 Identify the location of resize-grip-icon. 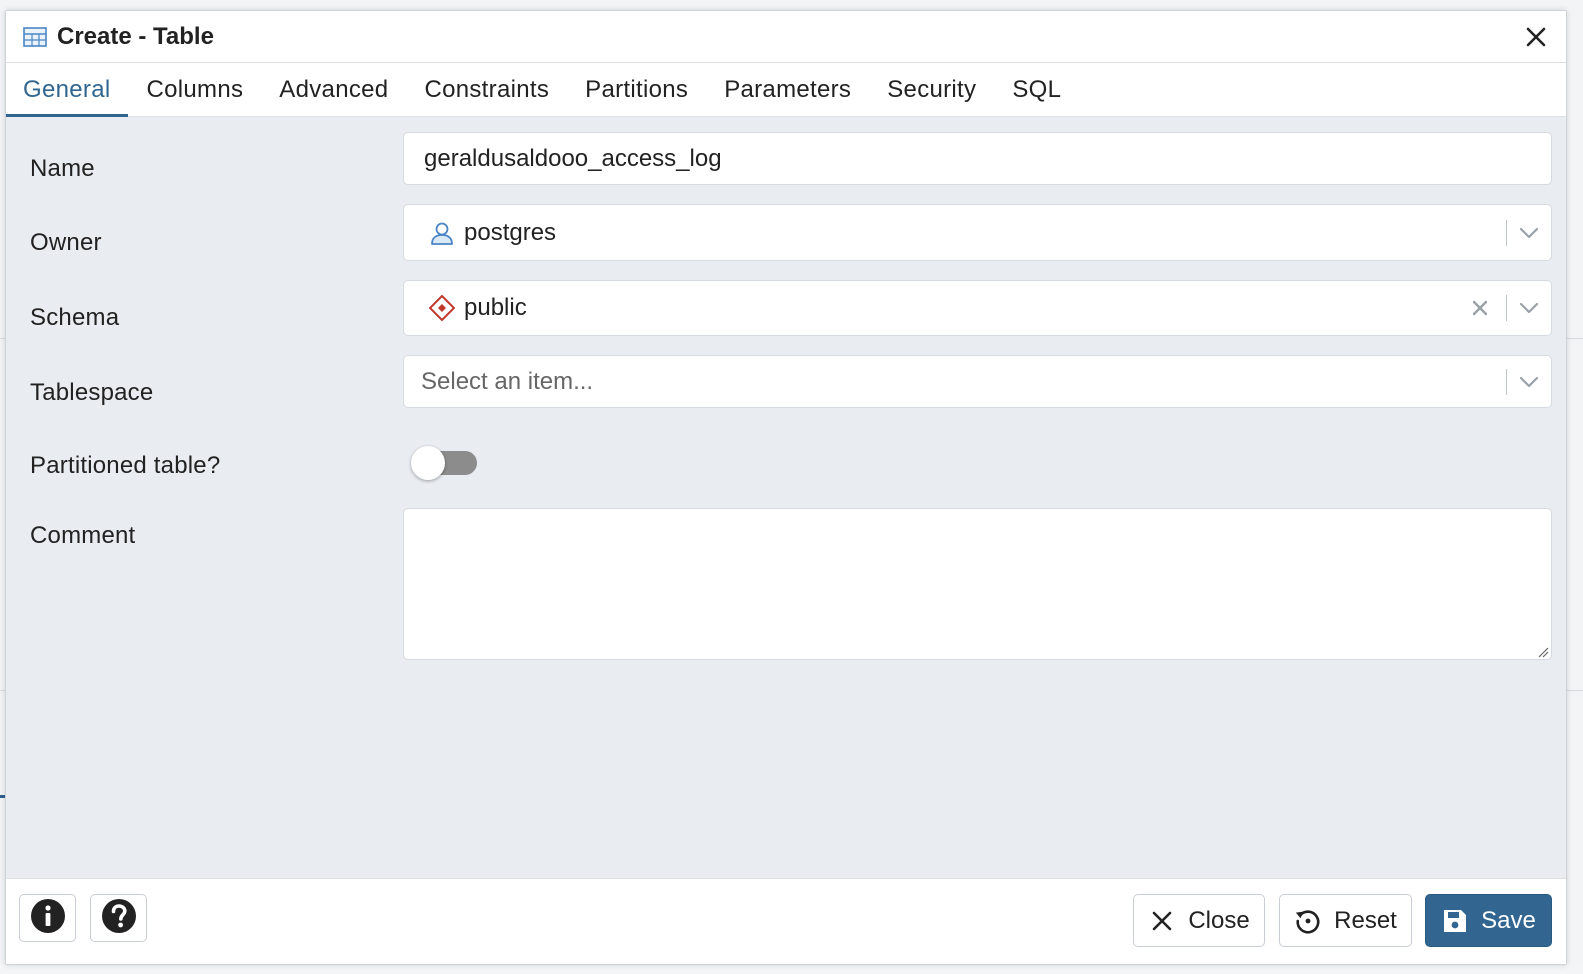
(1543, 651).